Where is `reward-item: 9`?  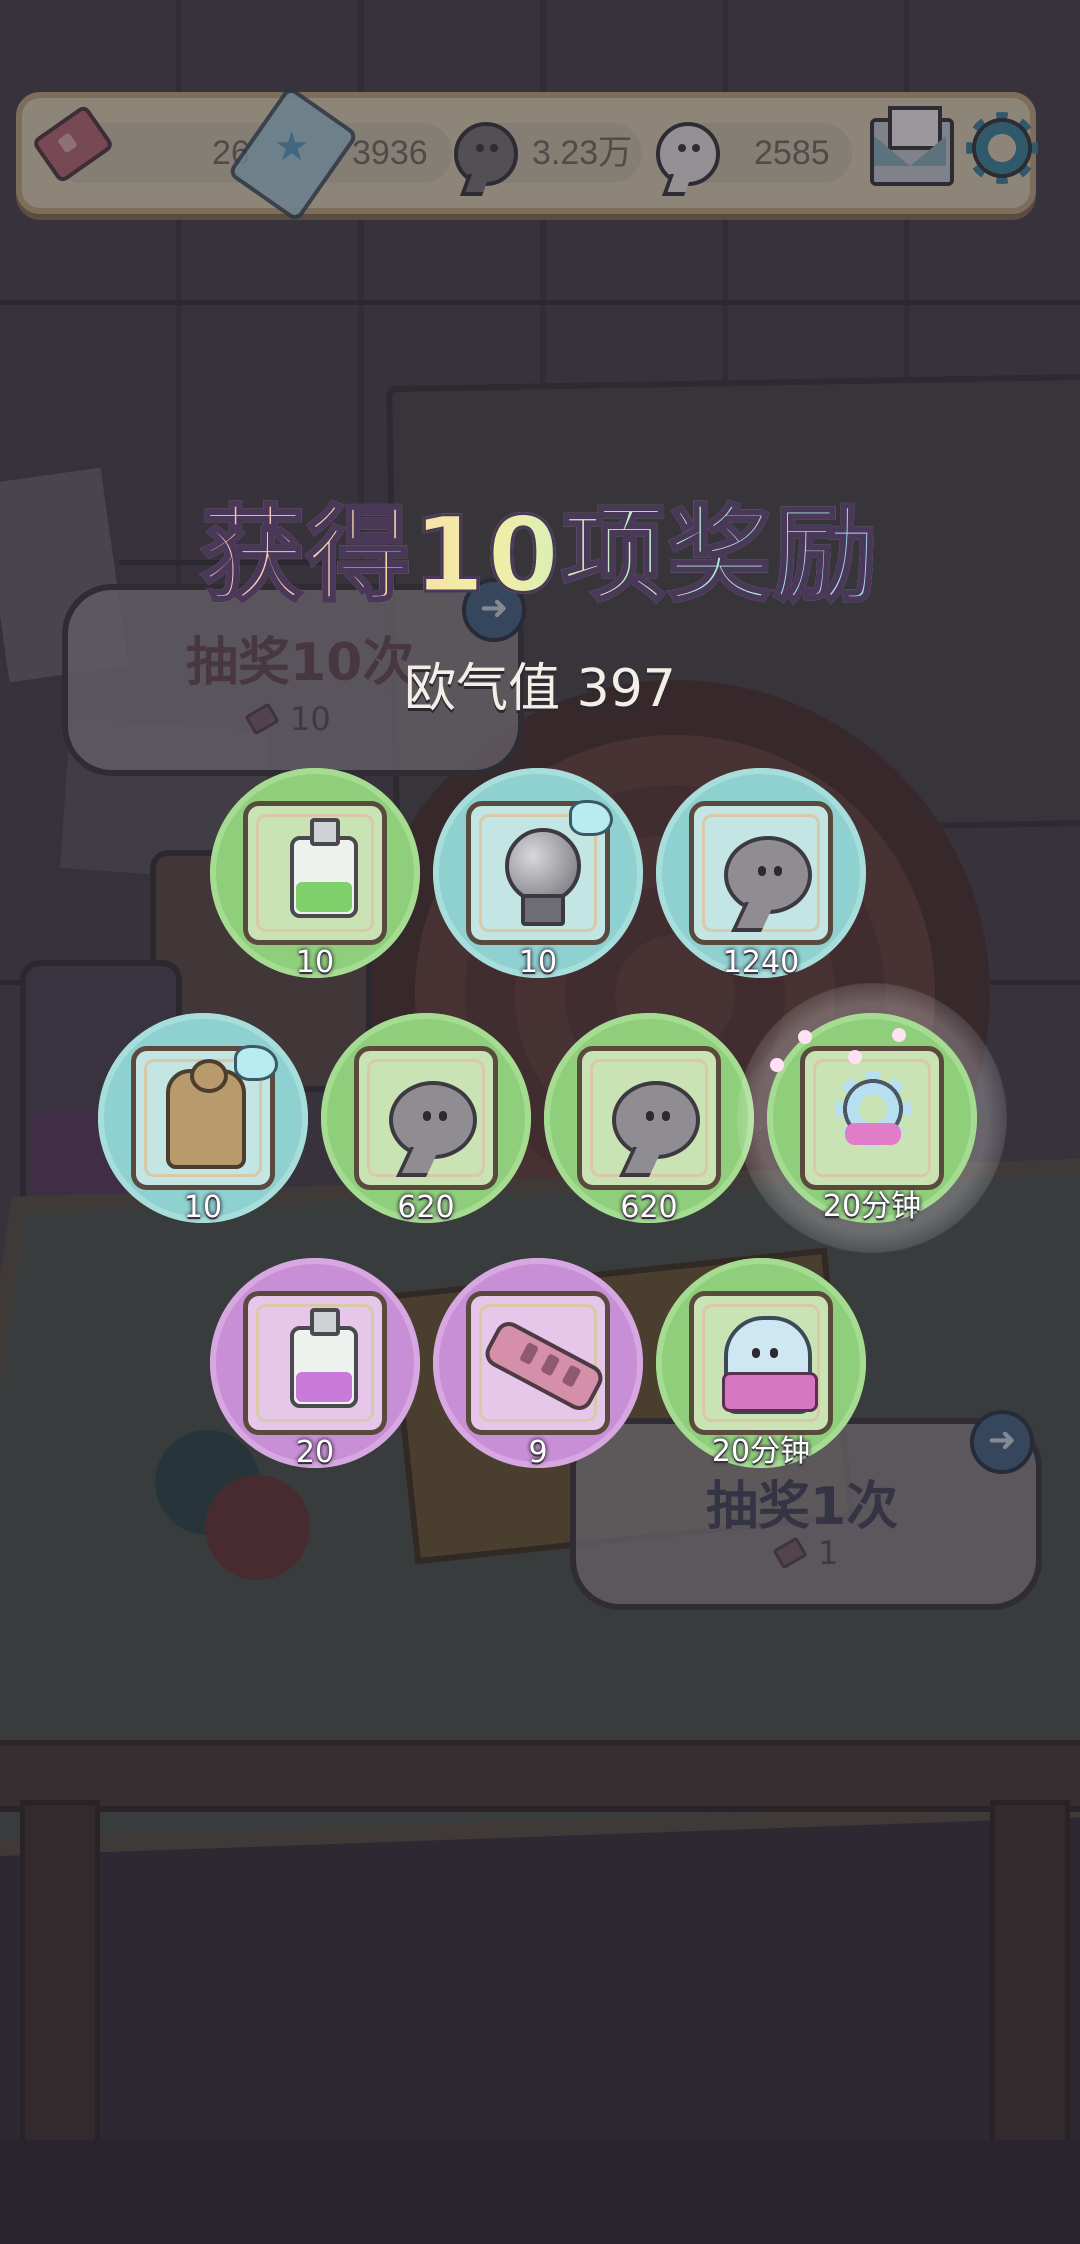 reward-item: 9 is located at coordinates (538, 1364).